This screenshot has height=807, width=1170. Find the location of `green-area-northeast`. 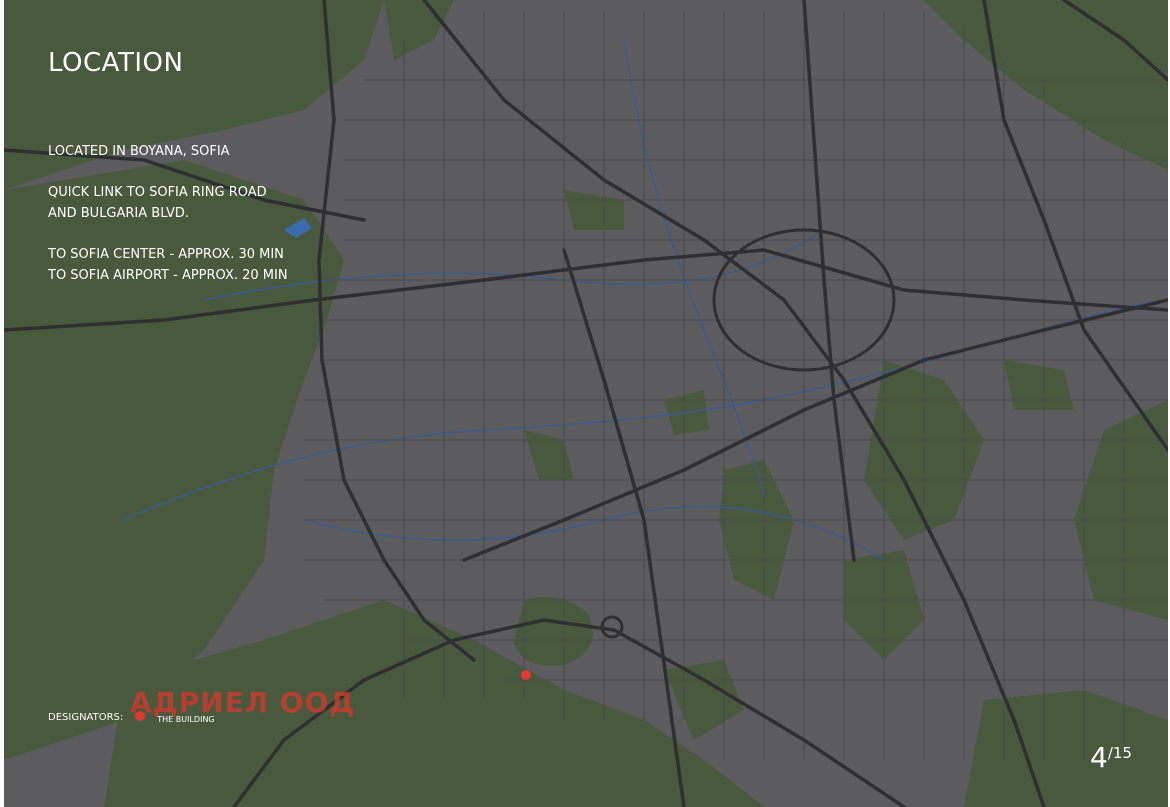

green-area-northeast is located at coordinates (1046, 85).